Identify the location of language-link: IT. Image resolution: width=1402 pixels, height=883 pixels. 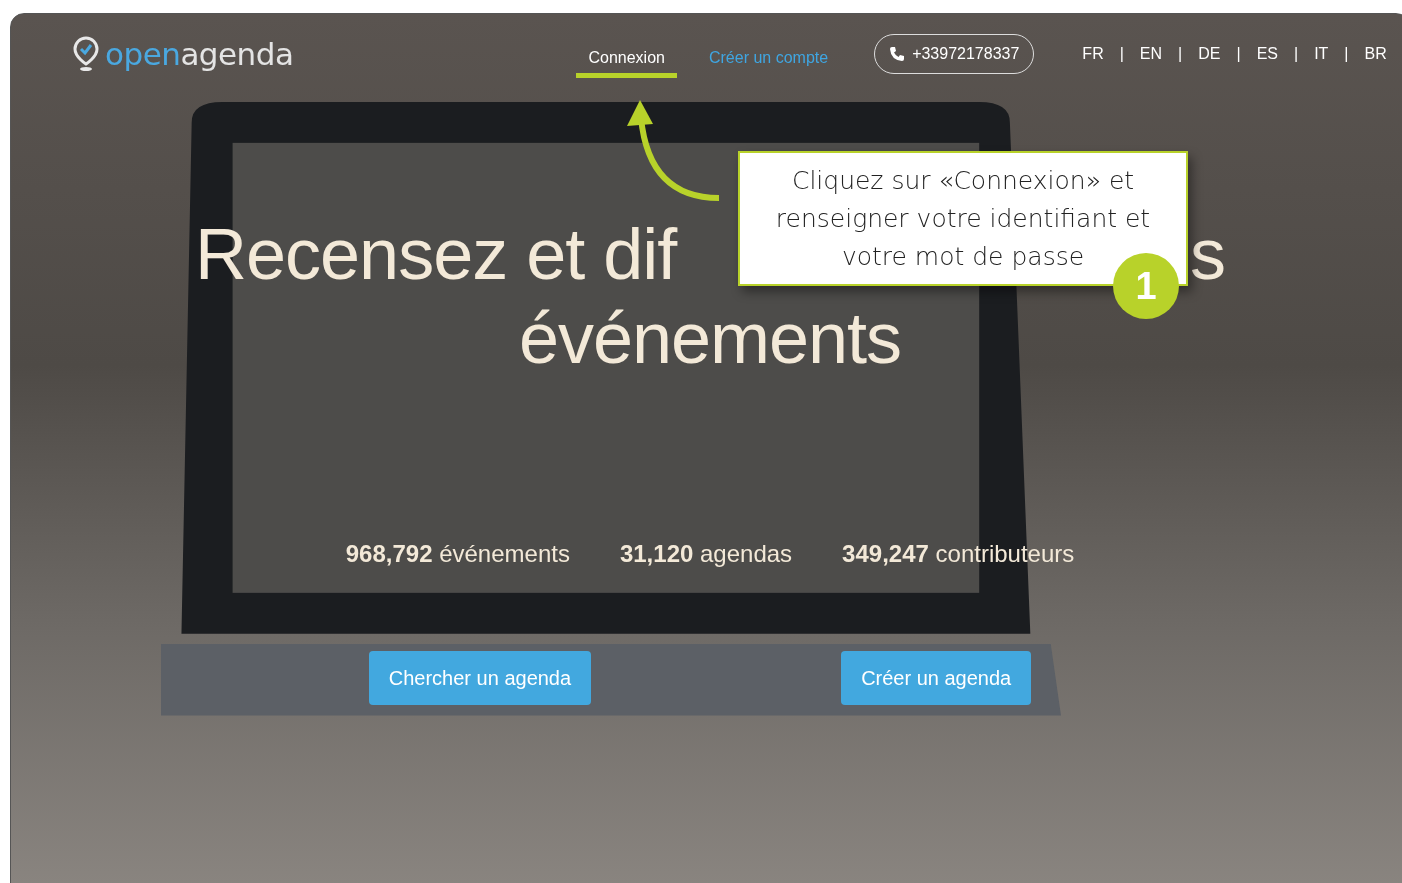
(1321, 54).